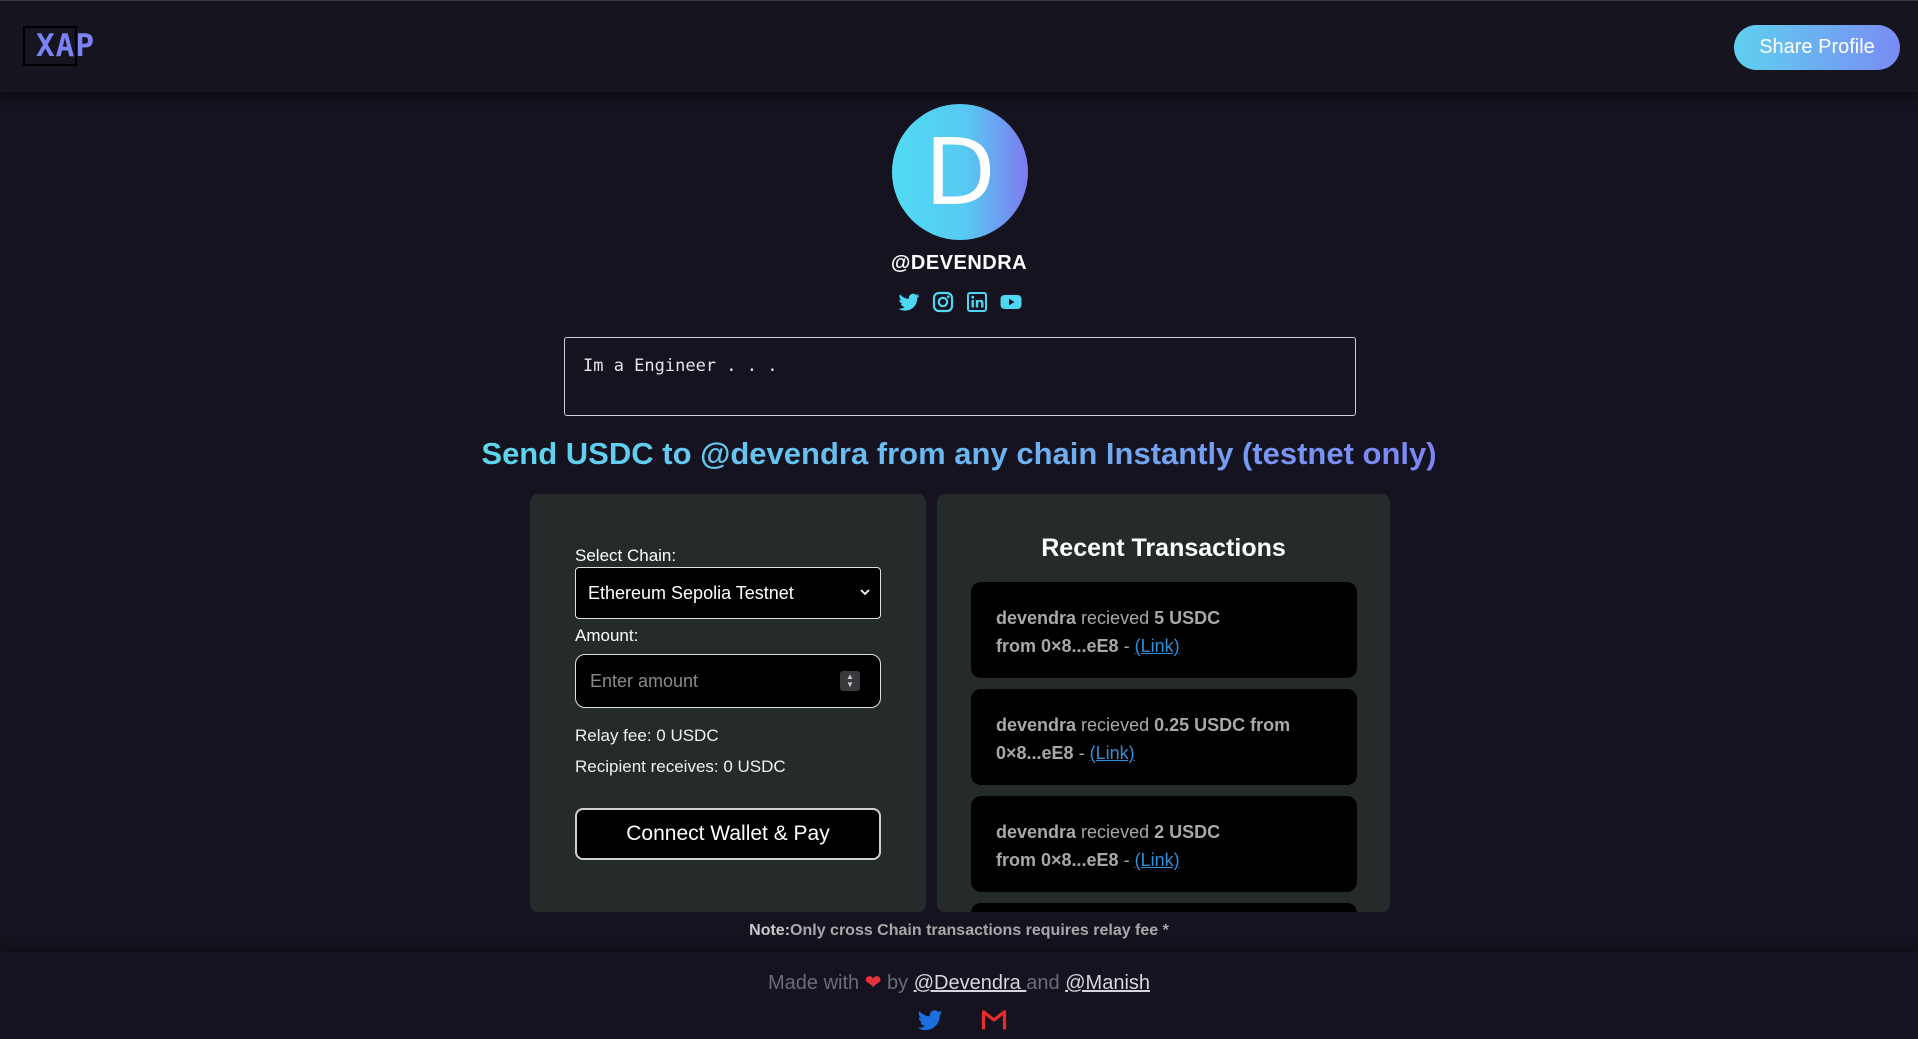 The image size is (1918, 1039). Describe the element at coordinates (770, 930) in the screenshot. I see `note-prefix: Note:` at that location.